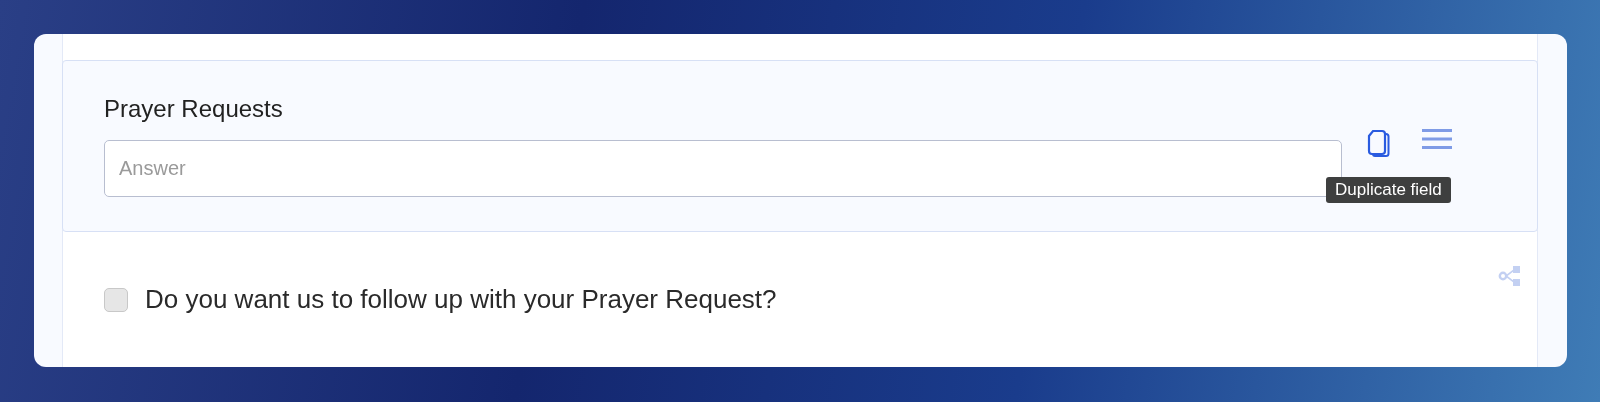 This screenshot has width=1600, height=402. I want to click on menu-icon, so click(1437, 139).